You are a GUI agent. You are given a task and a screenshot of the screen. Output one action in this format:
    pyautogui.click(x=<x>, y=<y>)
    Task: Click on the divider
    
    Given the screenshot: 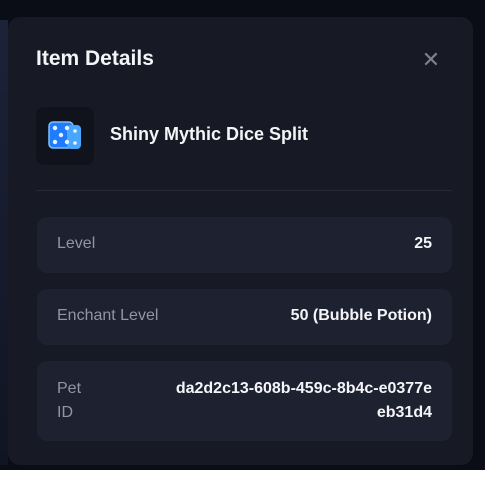 What is the action you would take?
    pyautogui.click(x=244, y=190)
    